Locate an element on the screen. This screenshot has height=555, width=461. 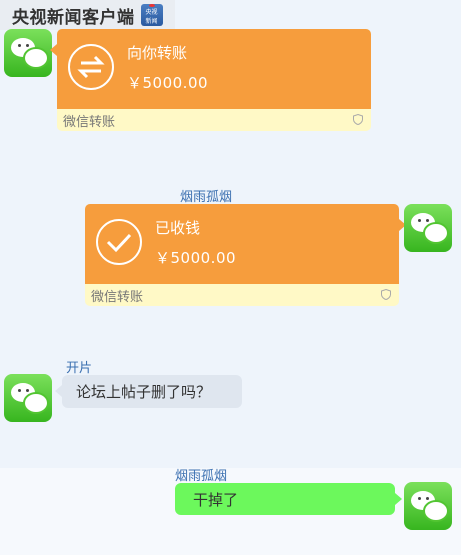
app-title: 央视新闻客户端 is located at coordinates (73, 17).